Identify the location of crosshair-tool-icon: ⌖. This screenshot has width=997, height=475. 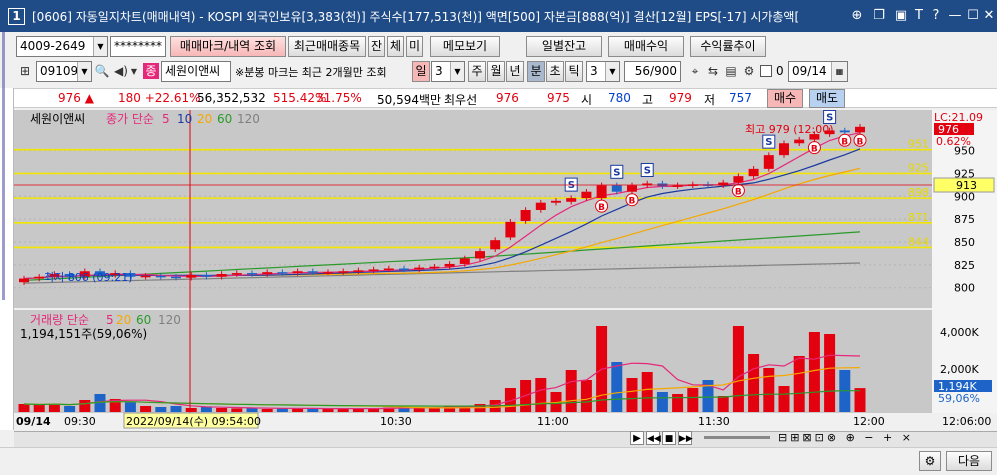
(695, 71).